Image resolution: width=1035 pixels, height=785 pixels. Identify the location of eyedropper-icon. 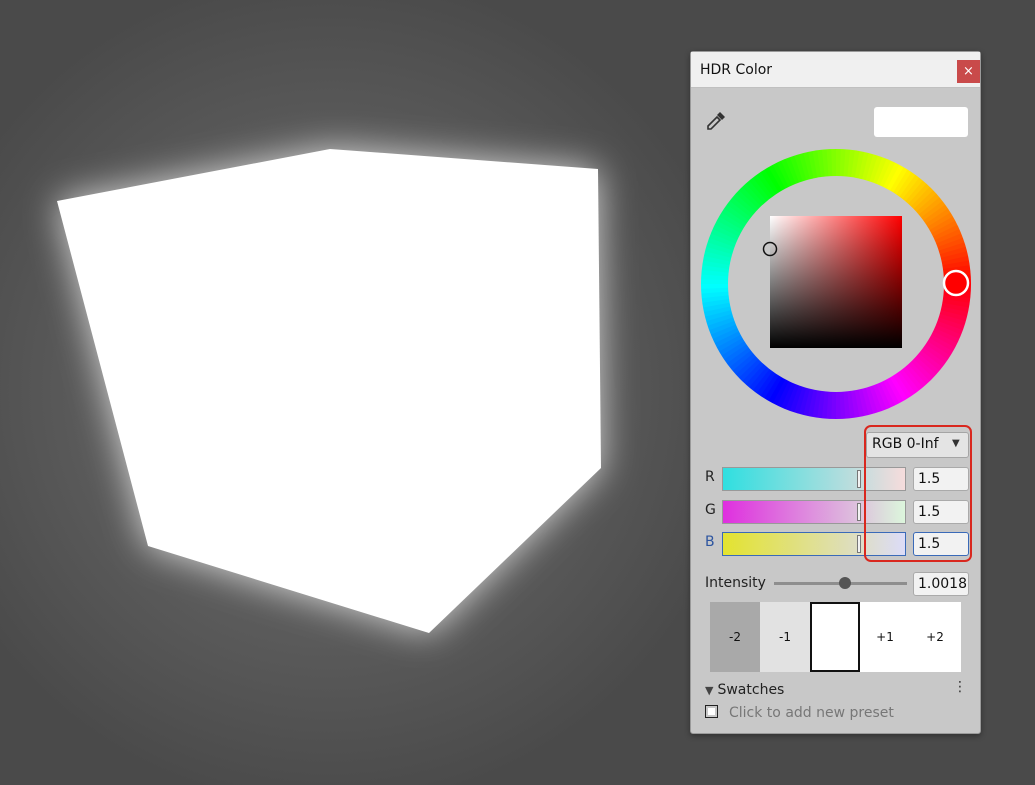
(716, 121).